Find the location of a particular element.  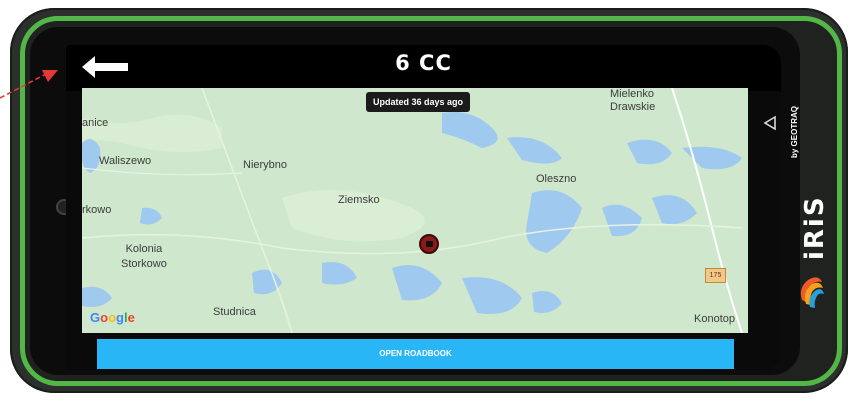

place-label-studnica: Studnica is located at coordinates (234, 312).